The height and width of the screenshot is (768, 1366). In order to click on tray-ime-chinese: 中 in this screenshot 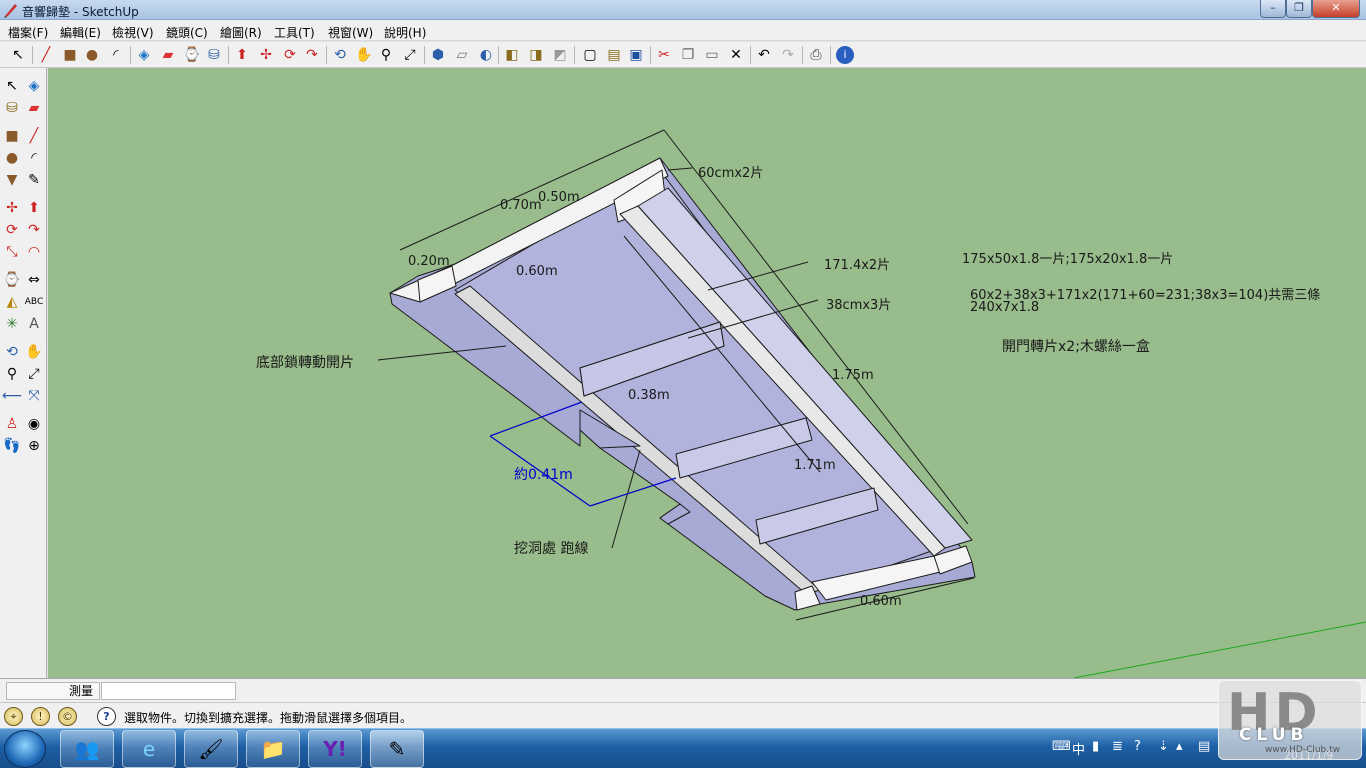, I will do `click(1078, 748)`.